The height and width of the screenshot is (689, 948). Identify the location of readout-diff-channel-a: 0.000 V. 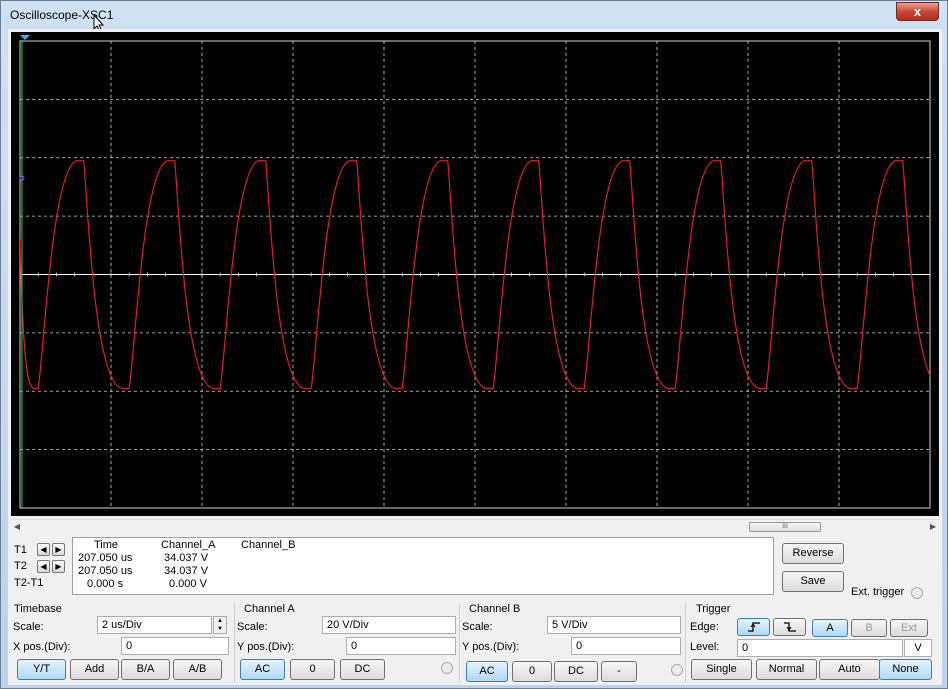
(188, 584).